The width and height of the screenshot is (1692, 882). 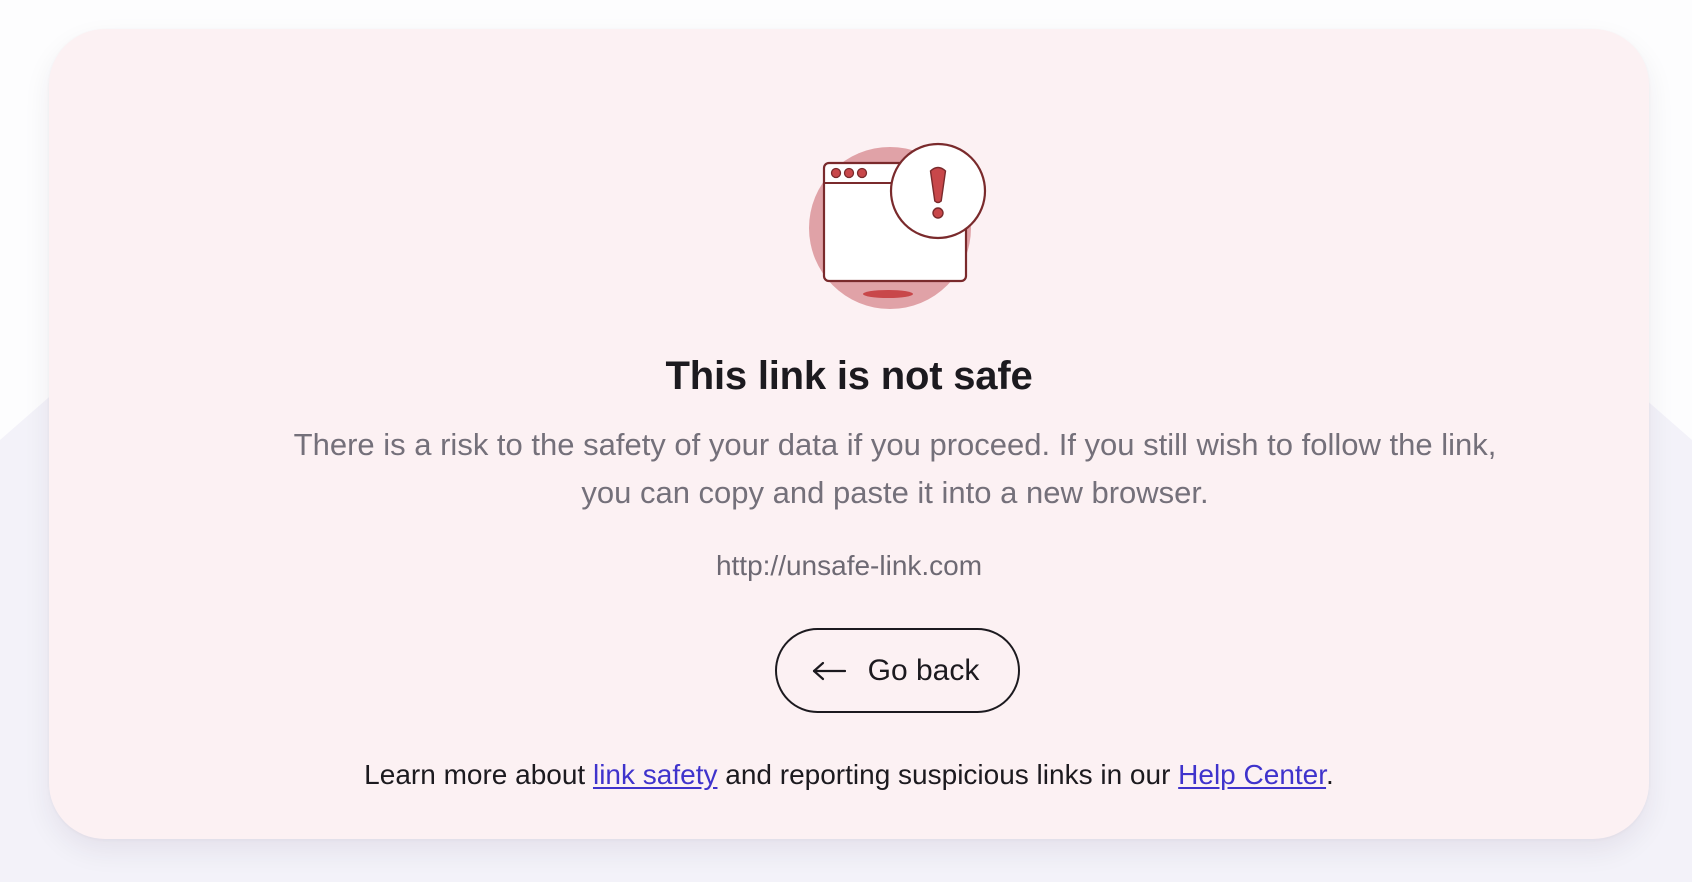 What do you see at coordinates (478, 774) in the screenshot?
I see `help-text-prefix: Learn more about` at bounding box center [478, 774].